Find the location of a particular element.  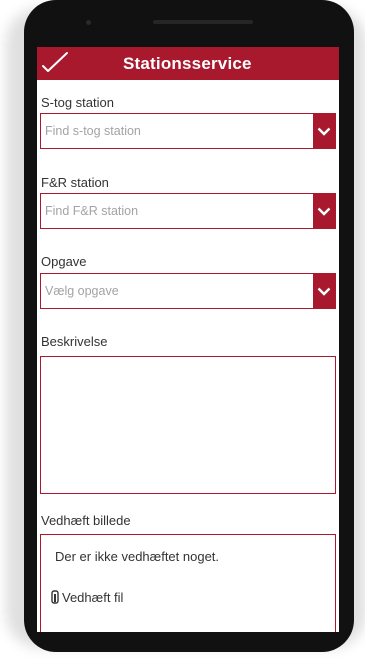

attach-file-button: Vedhæft fil is located at coordinates (87, 597).